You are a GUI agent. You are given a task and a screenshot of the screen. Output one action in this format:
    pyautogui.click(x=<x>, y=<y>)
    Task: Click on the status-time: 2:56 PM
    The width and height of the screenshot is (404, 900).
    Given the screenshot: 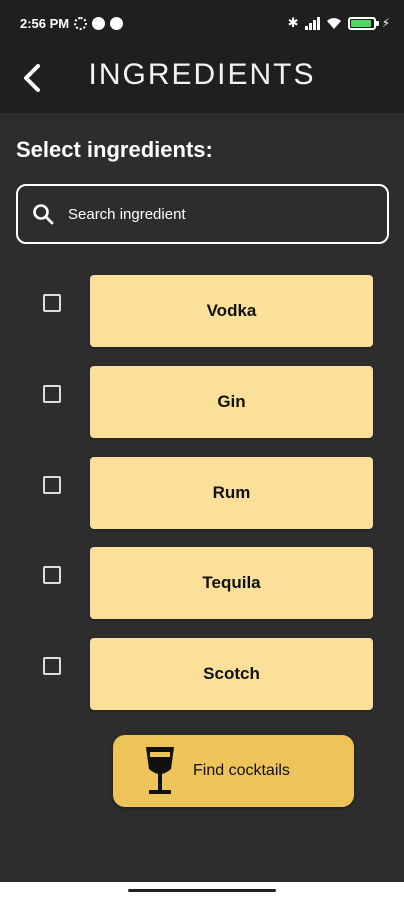 What is the action you would take?
    pyautogui.click(x=45, y=23)
    